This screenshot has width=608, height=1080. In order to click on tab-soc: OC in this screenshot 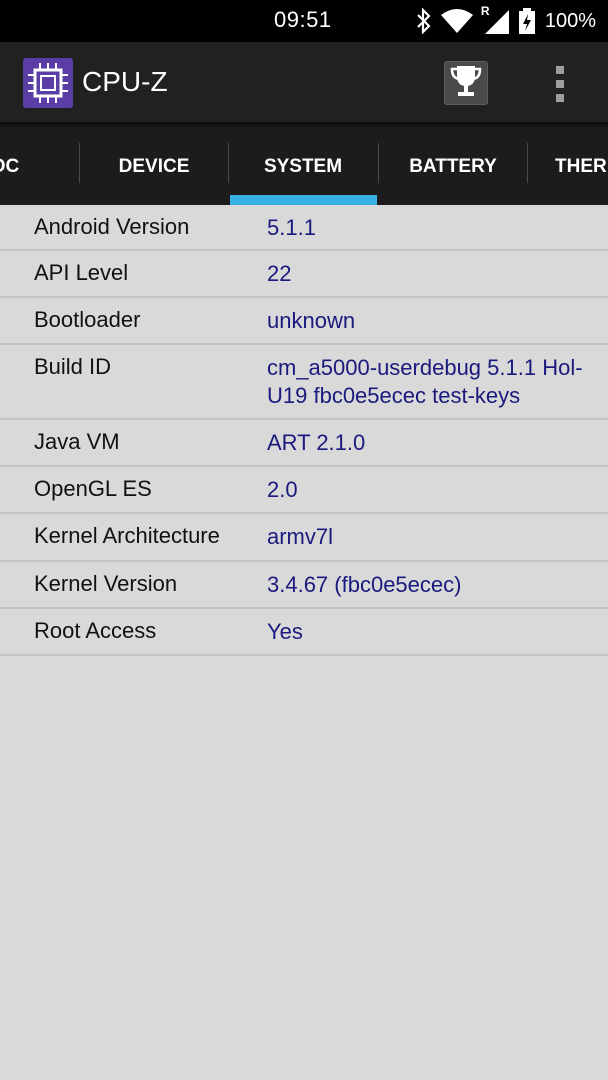, I will do `click(40, 166)`.